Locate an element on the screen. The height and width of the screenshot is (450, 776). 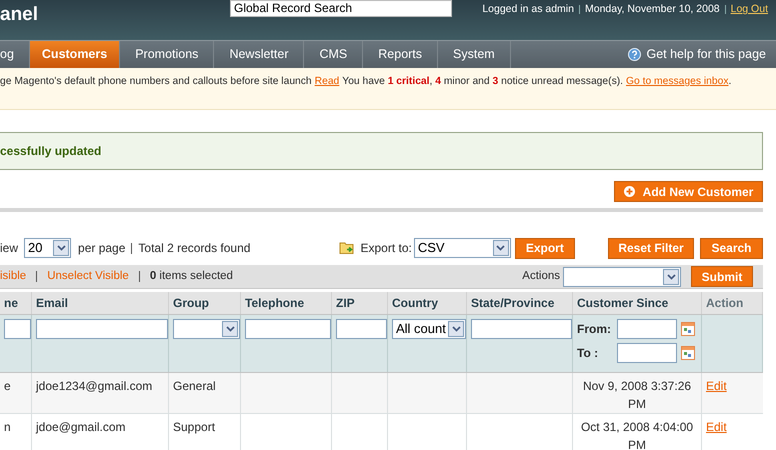
read-link: Read is located at coordinates (327, 91).